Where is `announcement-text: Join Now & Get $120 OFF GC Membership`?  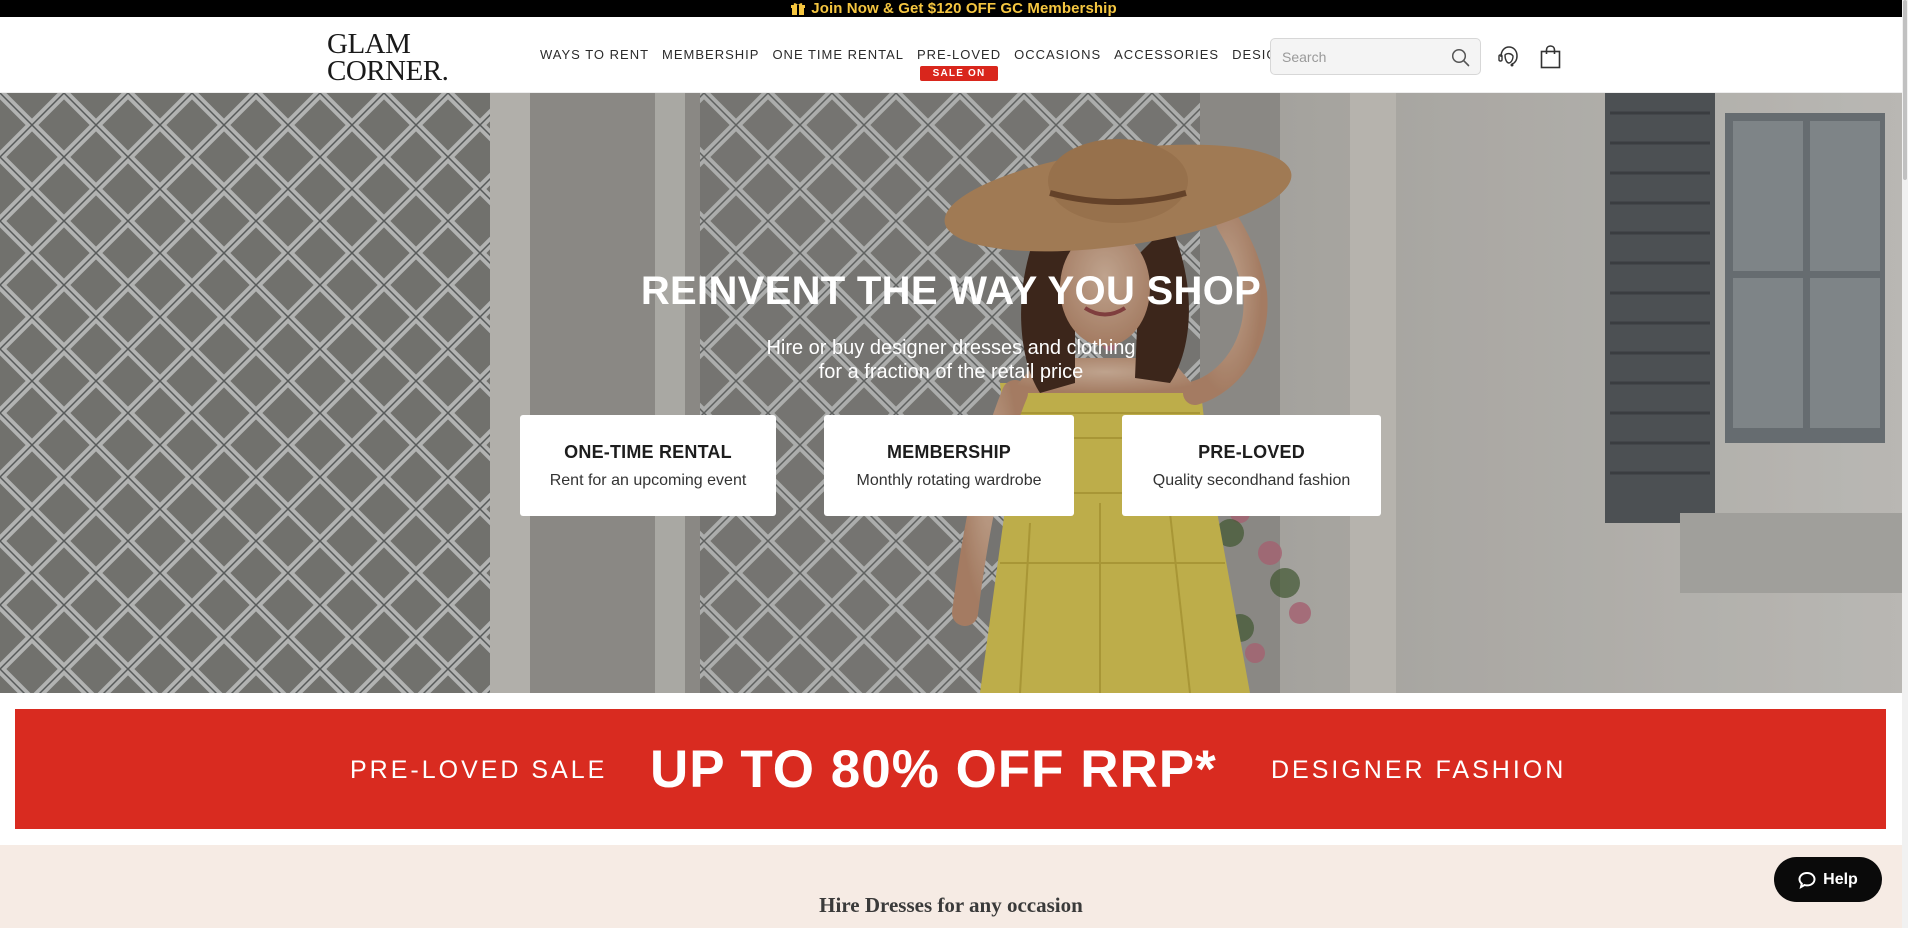
announcement-text: Join Now & Get $120 OFF GC Membership is located at coordinates (964, 8).